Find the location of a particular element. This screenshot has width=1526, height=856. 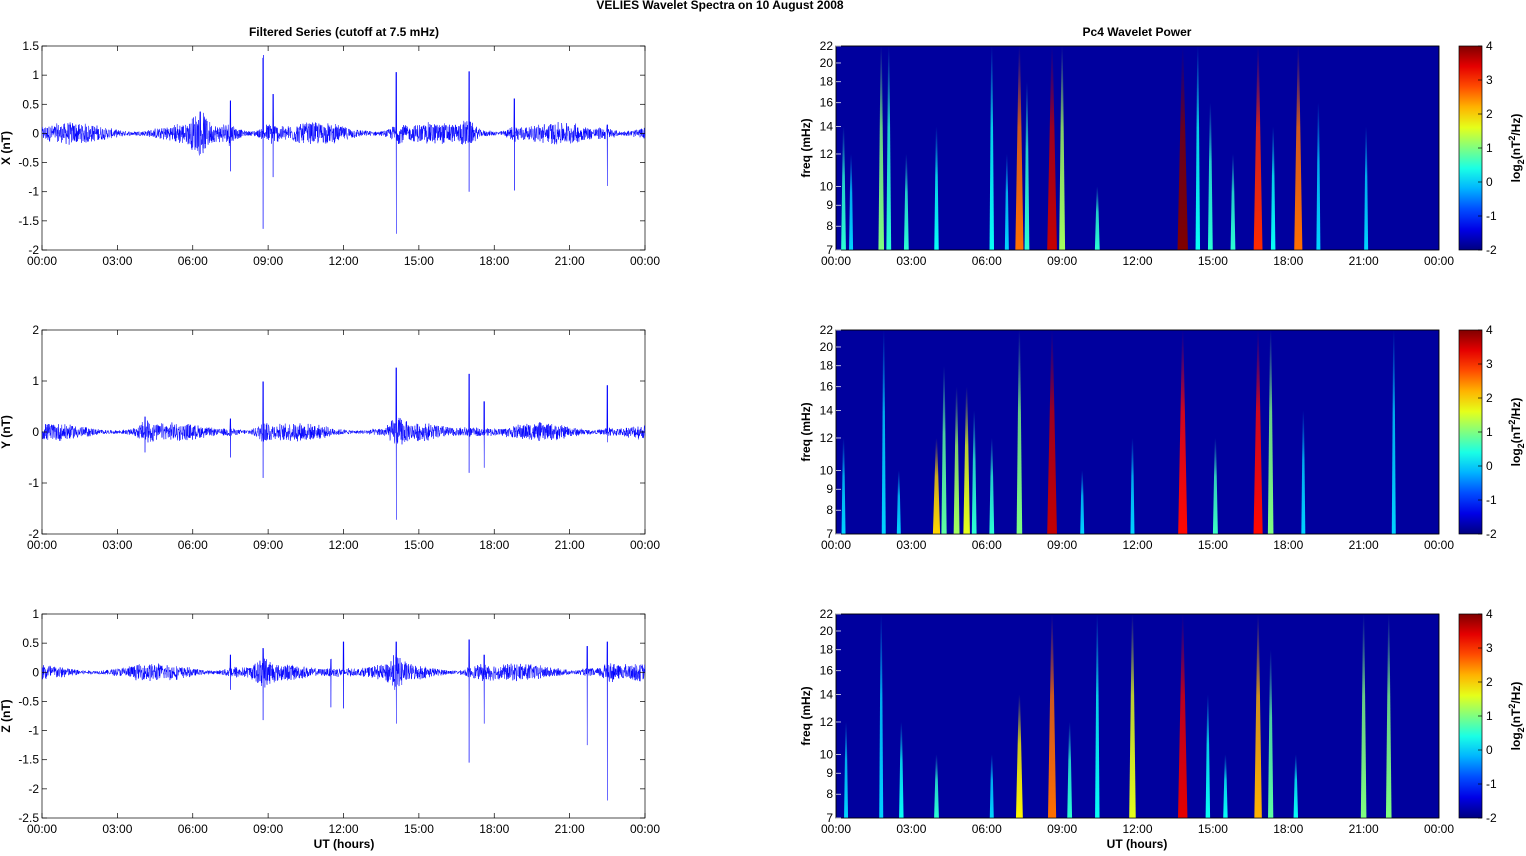

right-column-title: Pc4 Wavelet Power is located at coordinates (1137, 32).